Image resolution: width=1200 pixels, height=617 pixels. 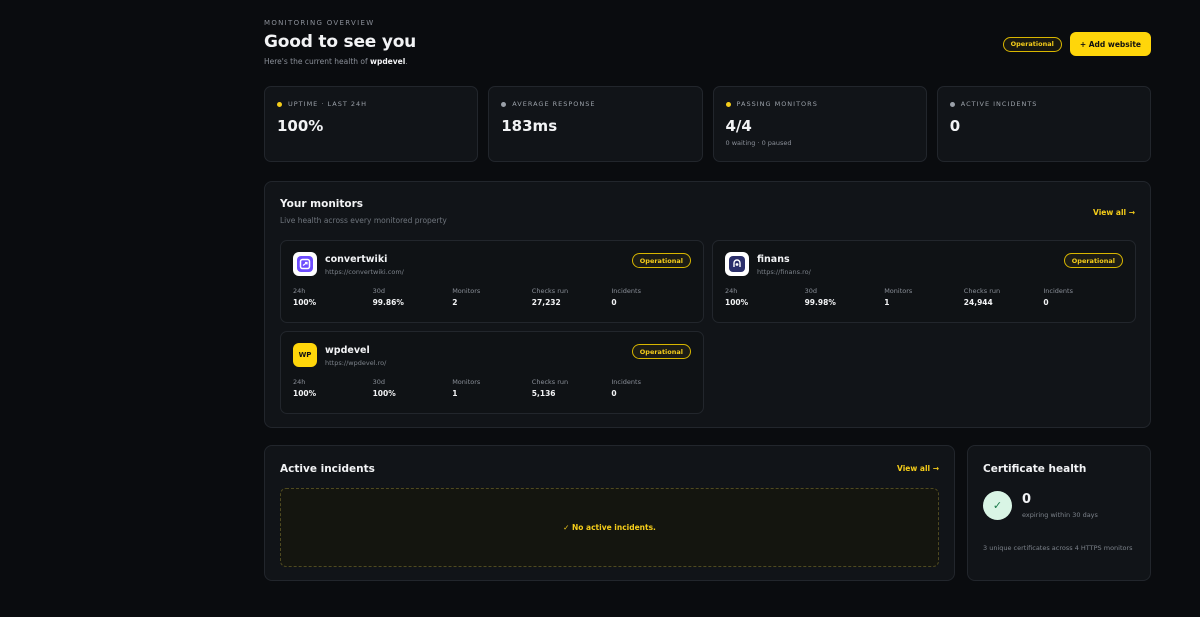 What do you see at coordinates (773, 259) in the screenshot?
I see `monitor-name: finans` at bounding box center [773, 259].